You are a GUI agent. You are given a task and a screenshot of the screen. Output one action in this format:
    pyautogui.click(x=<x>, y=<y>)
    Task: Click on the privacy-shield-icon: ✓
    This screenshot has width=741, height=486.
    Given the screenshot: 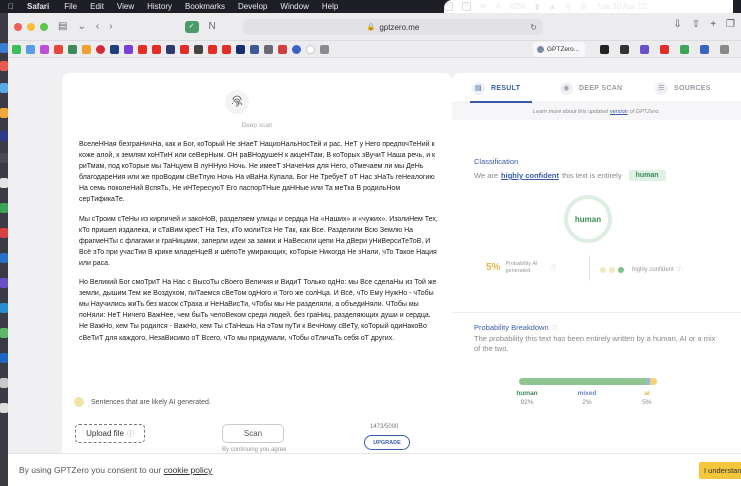 What is the action you would take?
    pyautogui.click(x=191, y=26)
    